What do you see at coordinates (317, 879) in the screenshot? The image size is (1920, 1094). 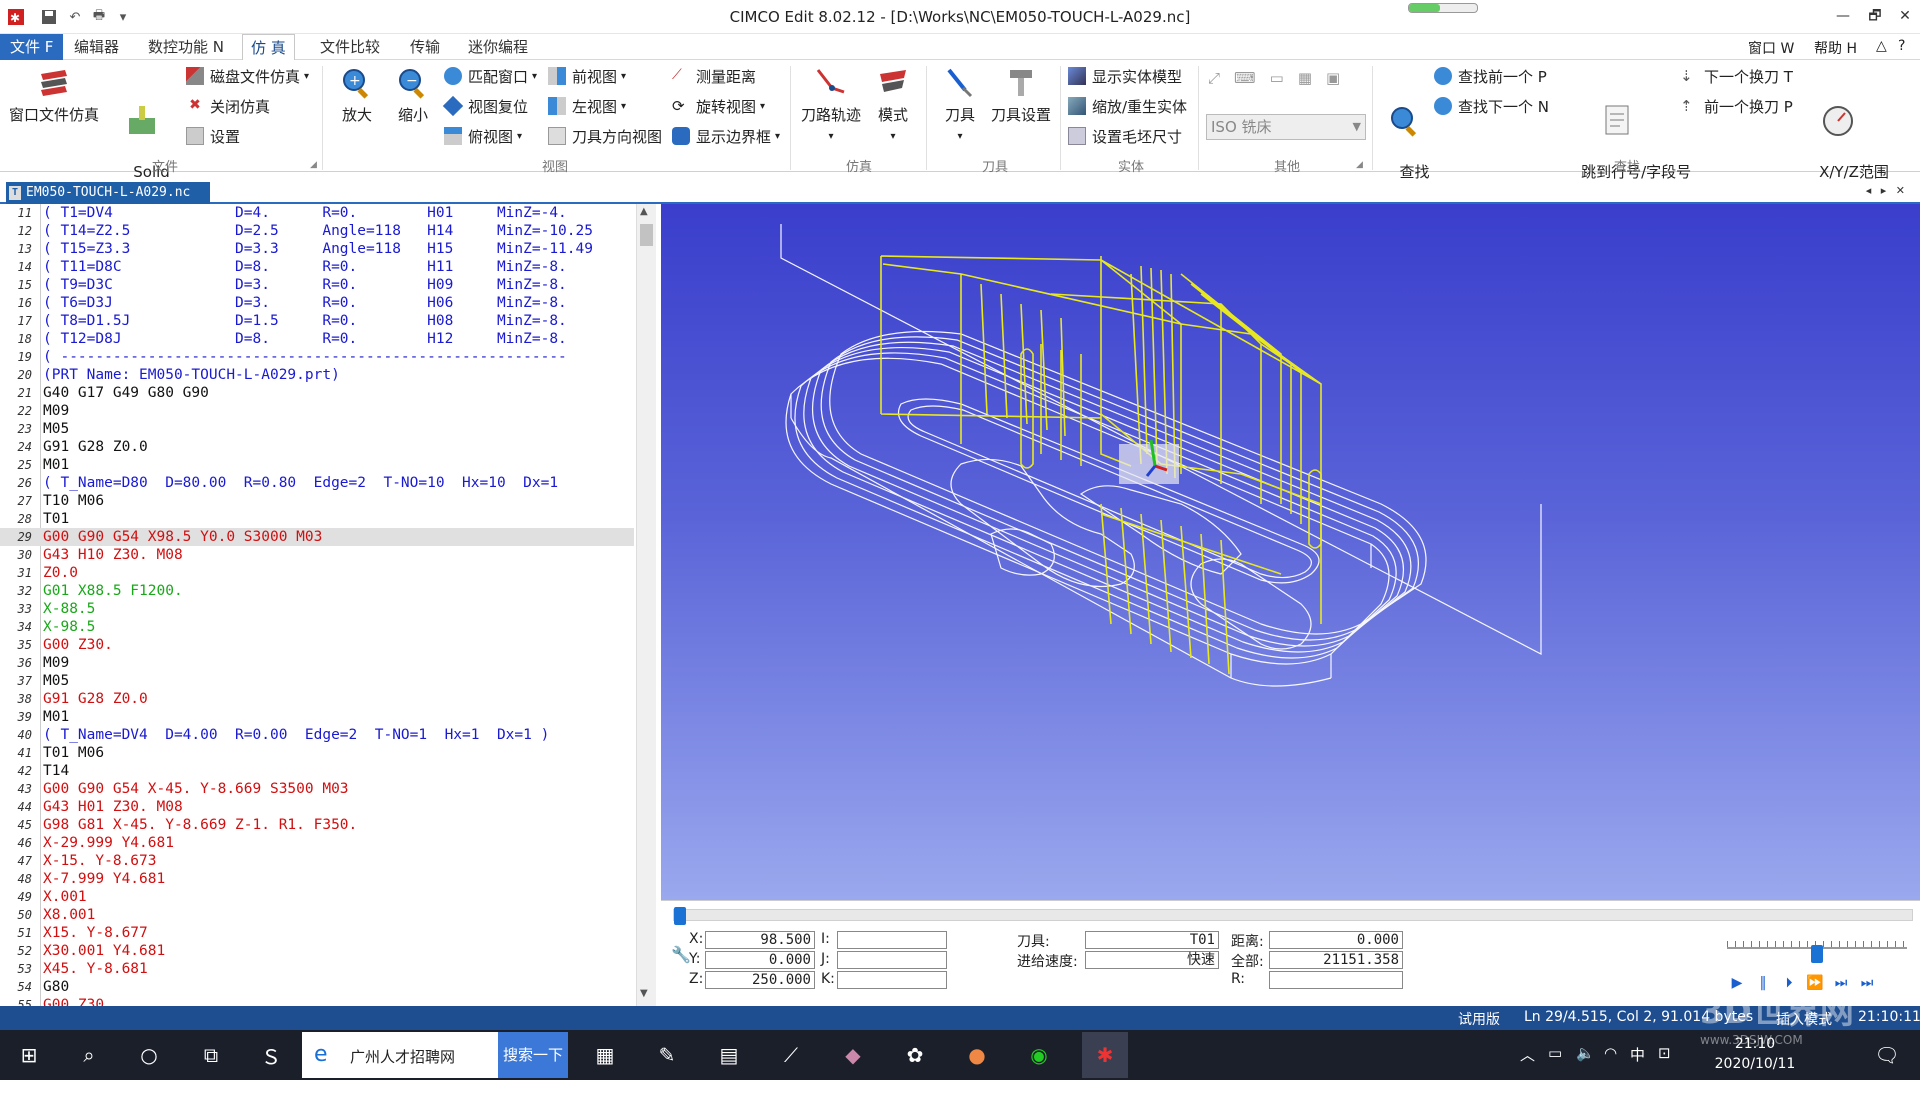 I see `code-line: 48 X-7.999 Y4.681` at bounding box center [317, 879].